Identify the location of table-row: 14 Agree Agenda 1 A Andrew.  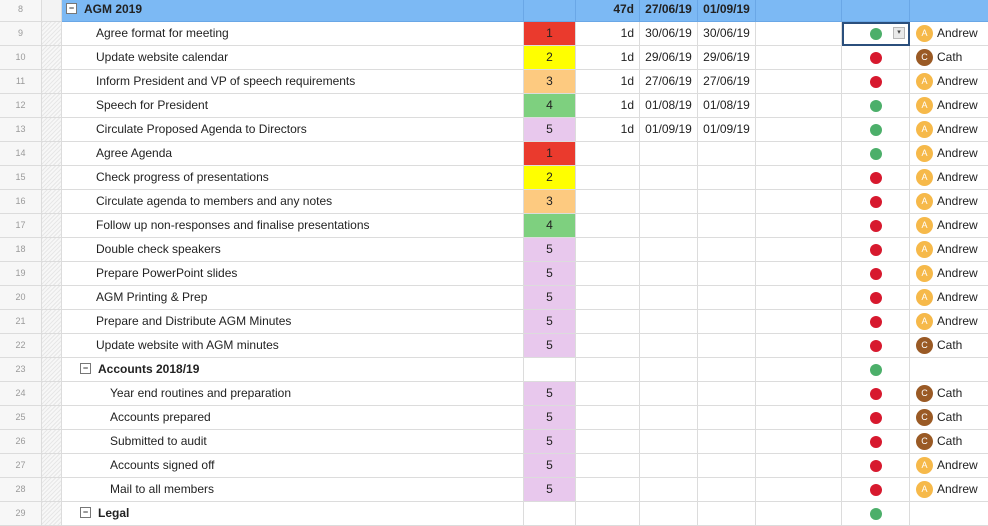
(494, 154).